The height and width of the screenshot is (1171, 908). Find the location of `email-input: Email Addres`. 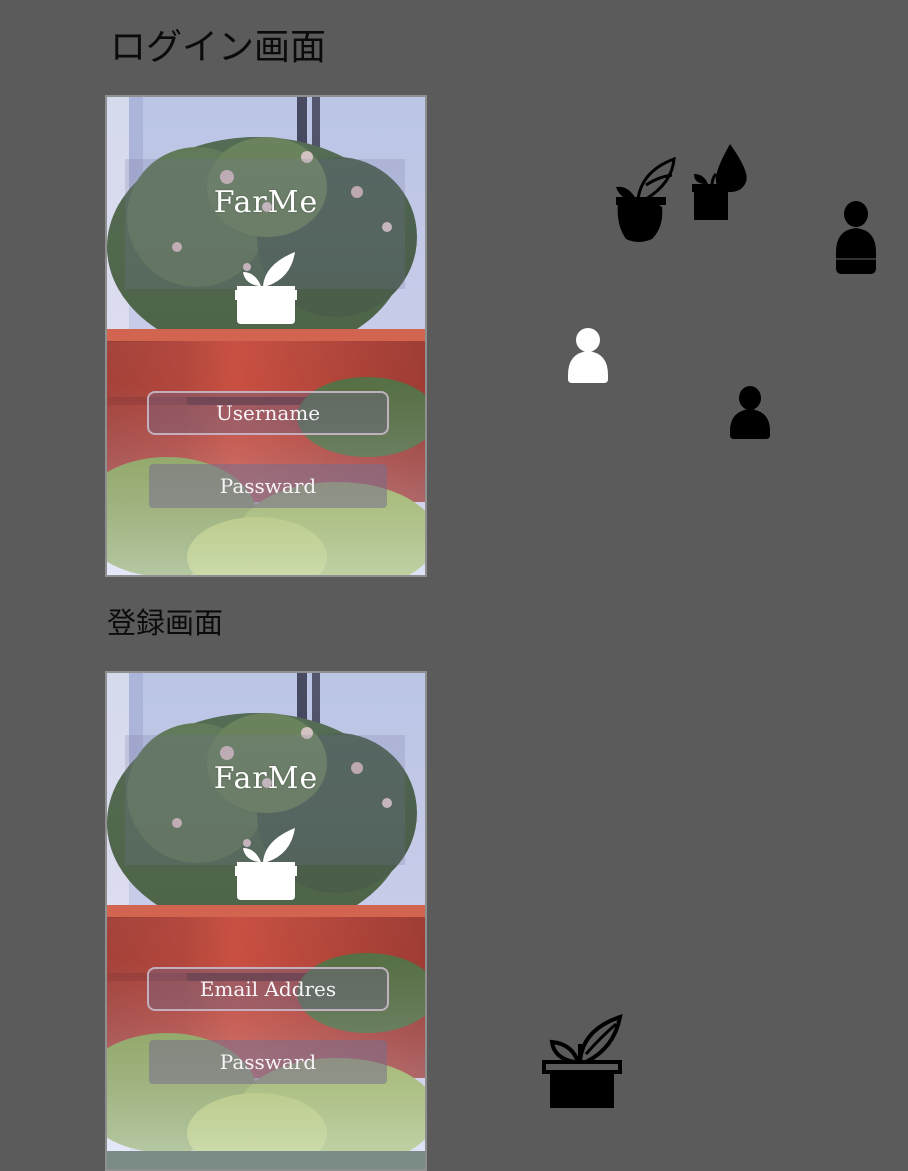

email-input: Email Addres is located at coordinates (268, 989).